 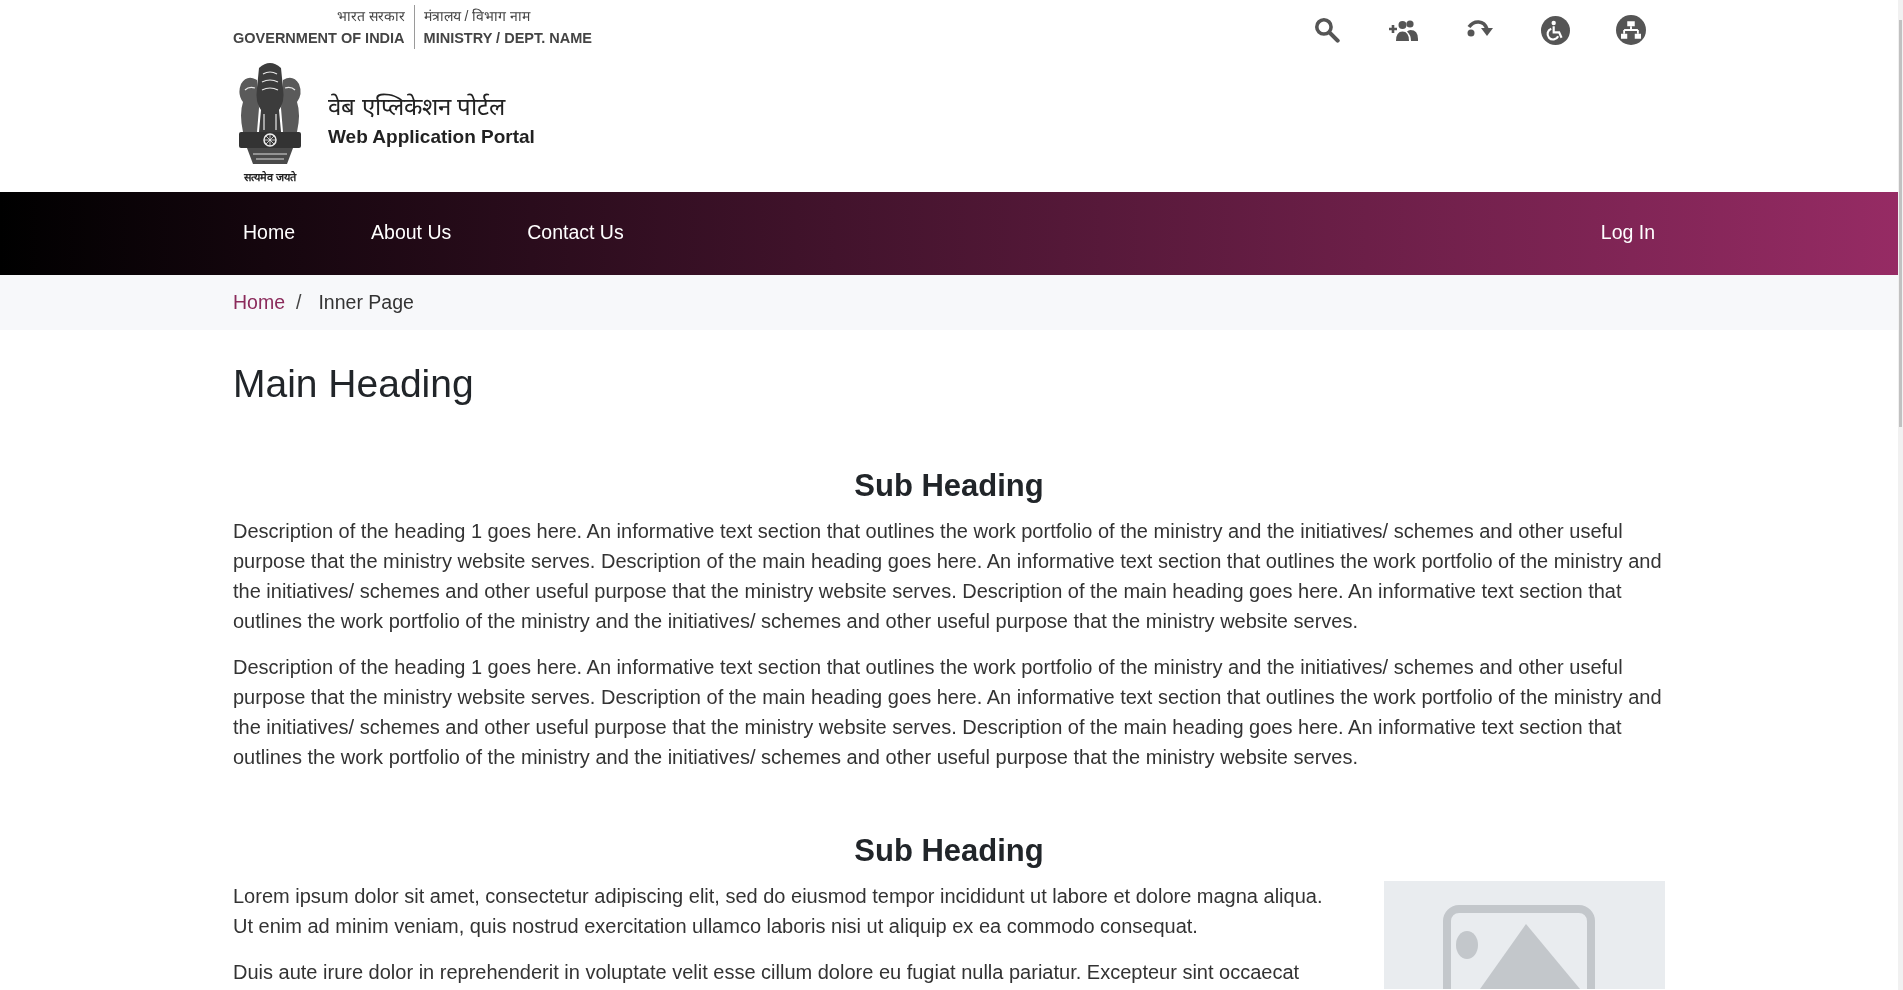 I want to click on body-paragraph: Duis aute irure dolor in reprehenderit in voluptate velit esse cillum dolore eu fugiat nulla pariatur. Excepteur sint occaecat, so click(x=767, y=972).